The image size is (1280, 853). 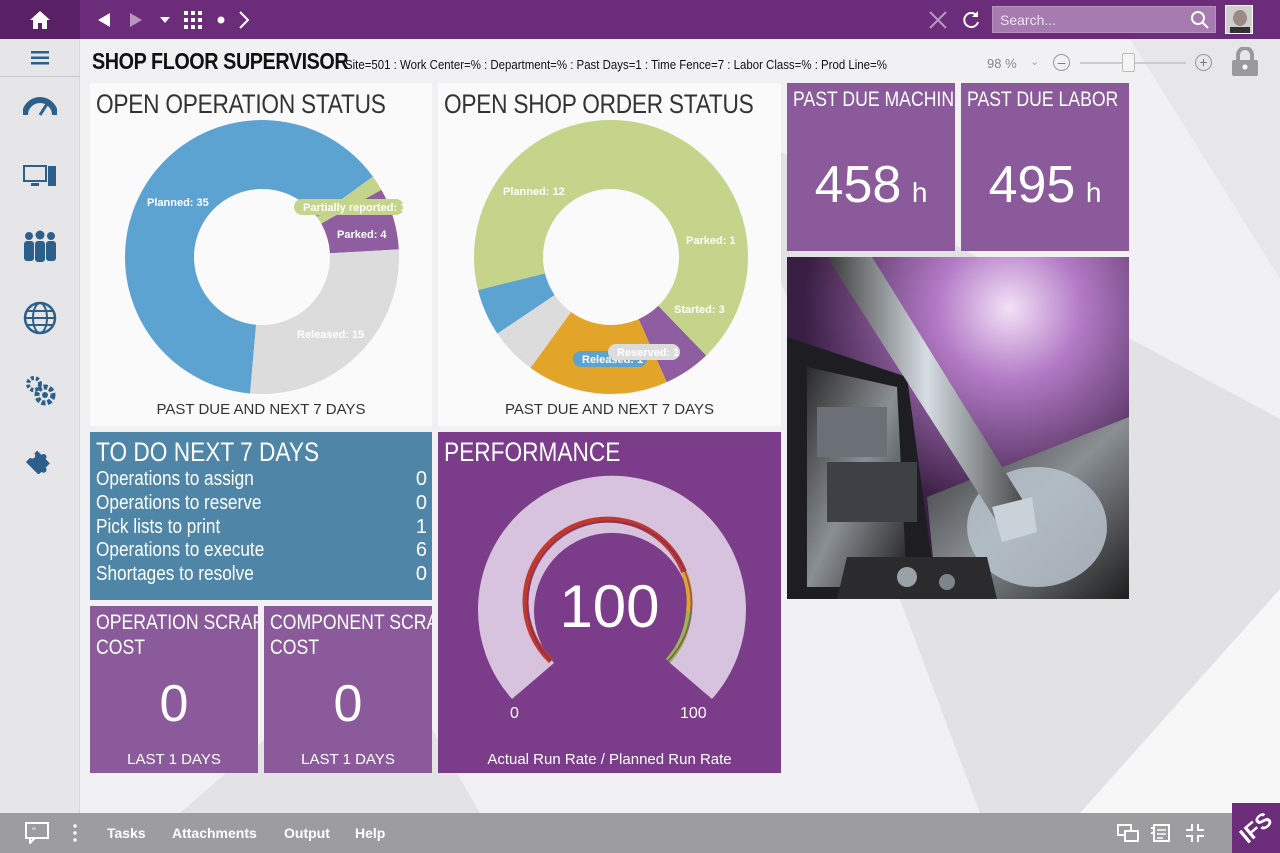 What do you see at coordinates (261, 575) in the screenshot?
I see `todo-row-shortages: Shortages to resolve 0` at bounding box center [261, 575].